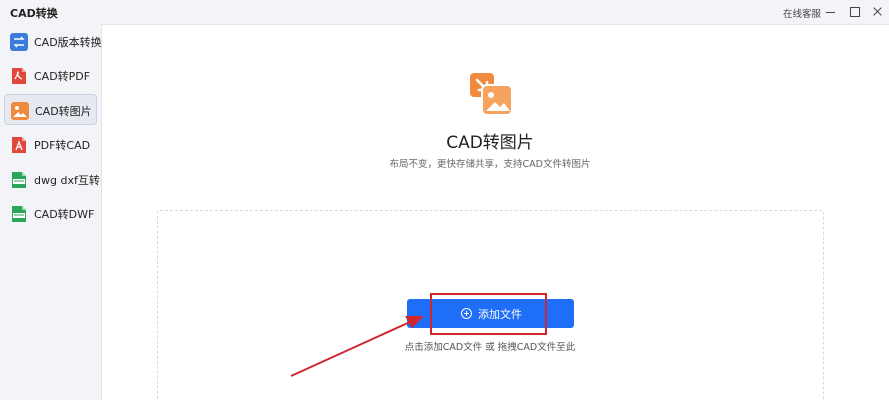 The image size is (889, 400). I want to click on minimize-icon, so click(831, 12).